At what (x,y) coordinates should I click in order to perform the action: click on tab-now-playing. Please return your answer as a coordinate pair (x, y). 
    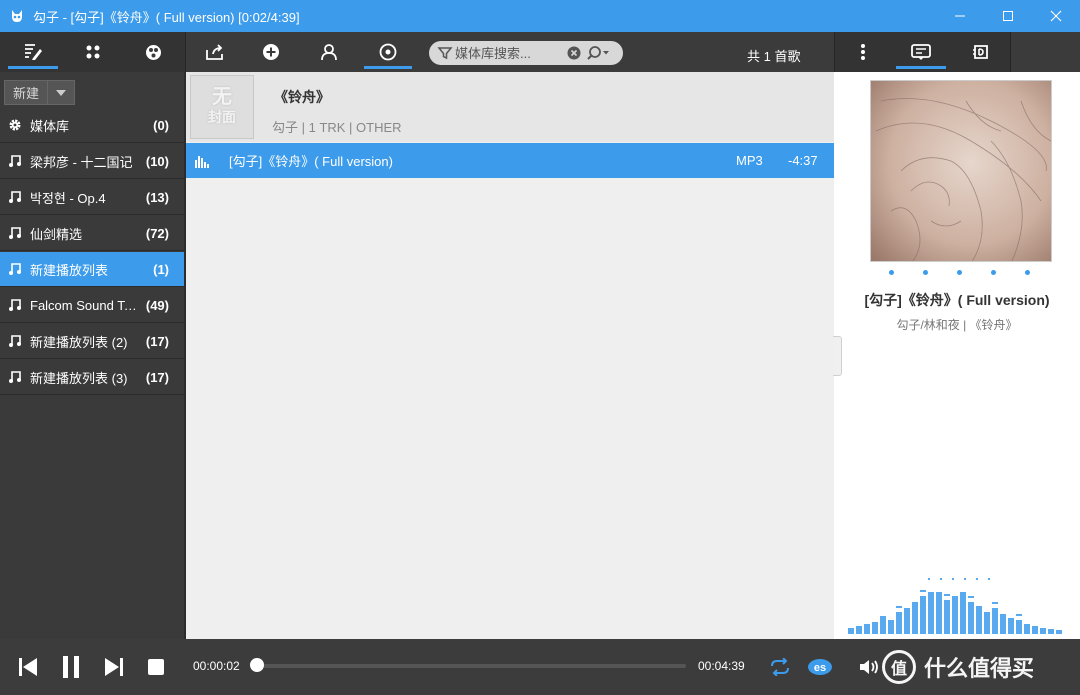
    Looking at the image, I should click on (921, 52).